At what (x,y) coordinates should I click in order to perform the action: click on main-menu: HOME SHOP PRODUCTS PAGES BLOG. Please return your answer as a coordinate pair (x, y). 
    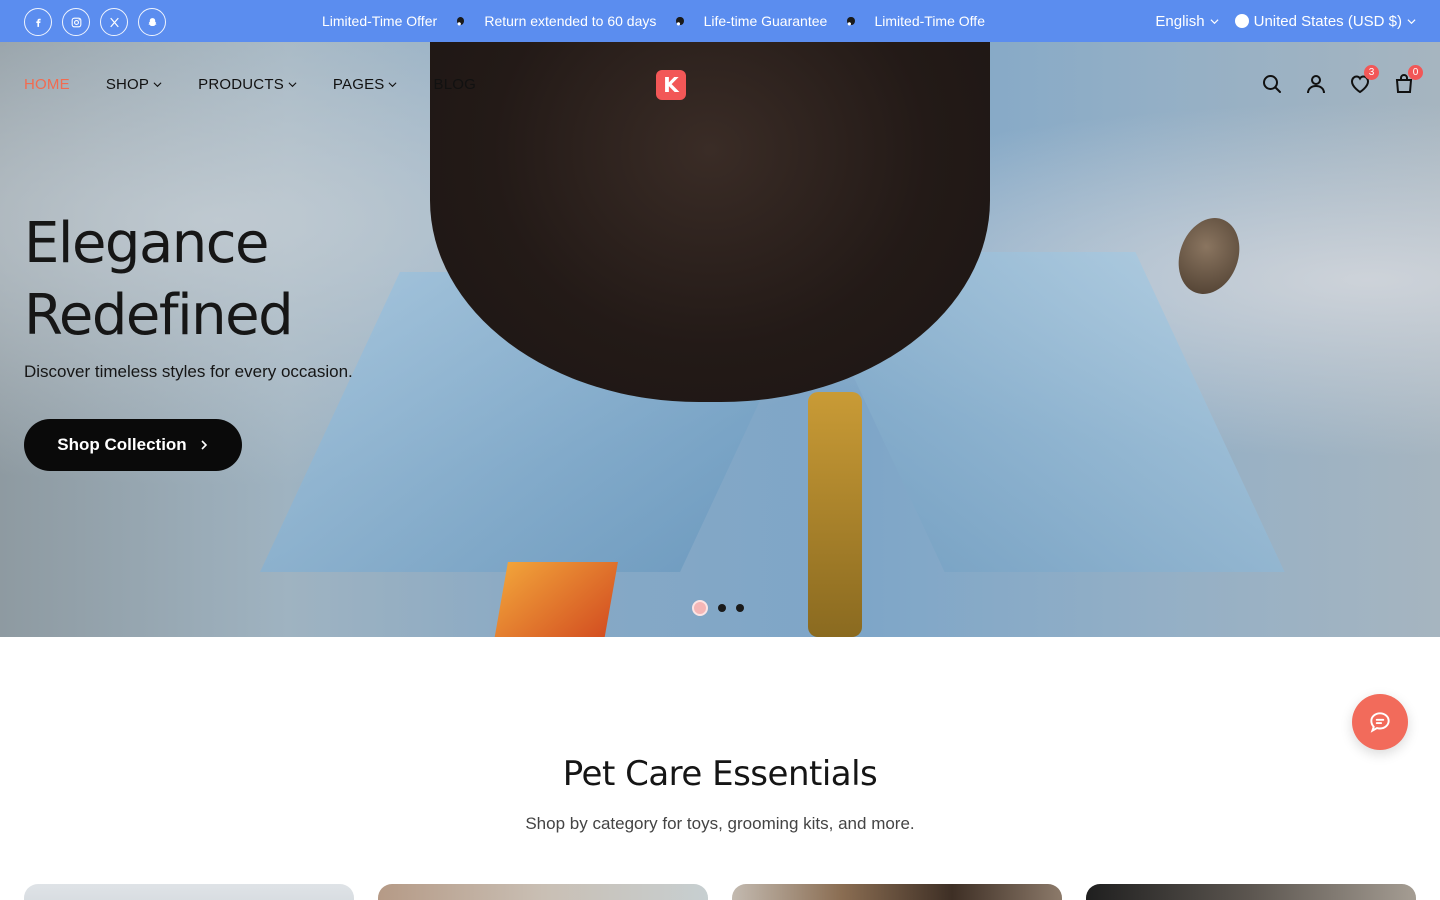
    Looking at the image, I should click on (268, 84).